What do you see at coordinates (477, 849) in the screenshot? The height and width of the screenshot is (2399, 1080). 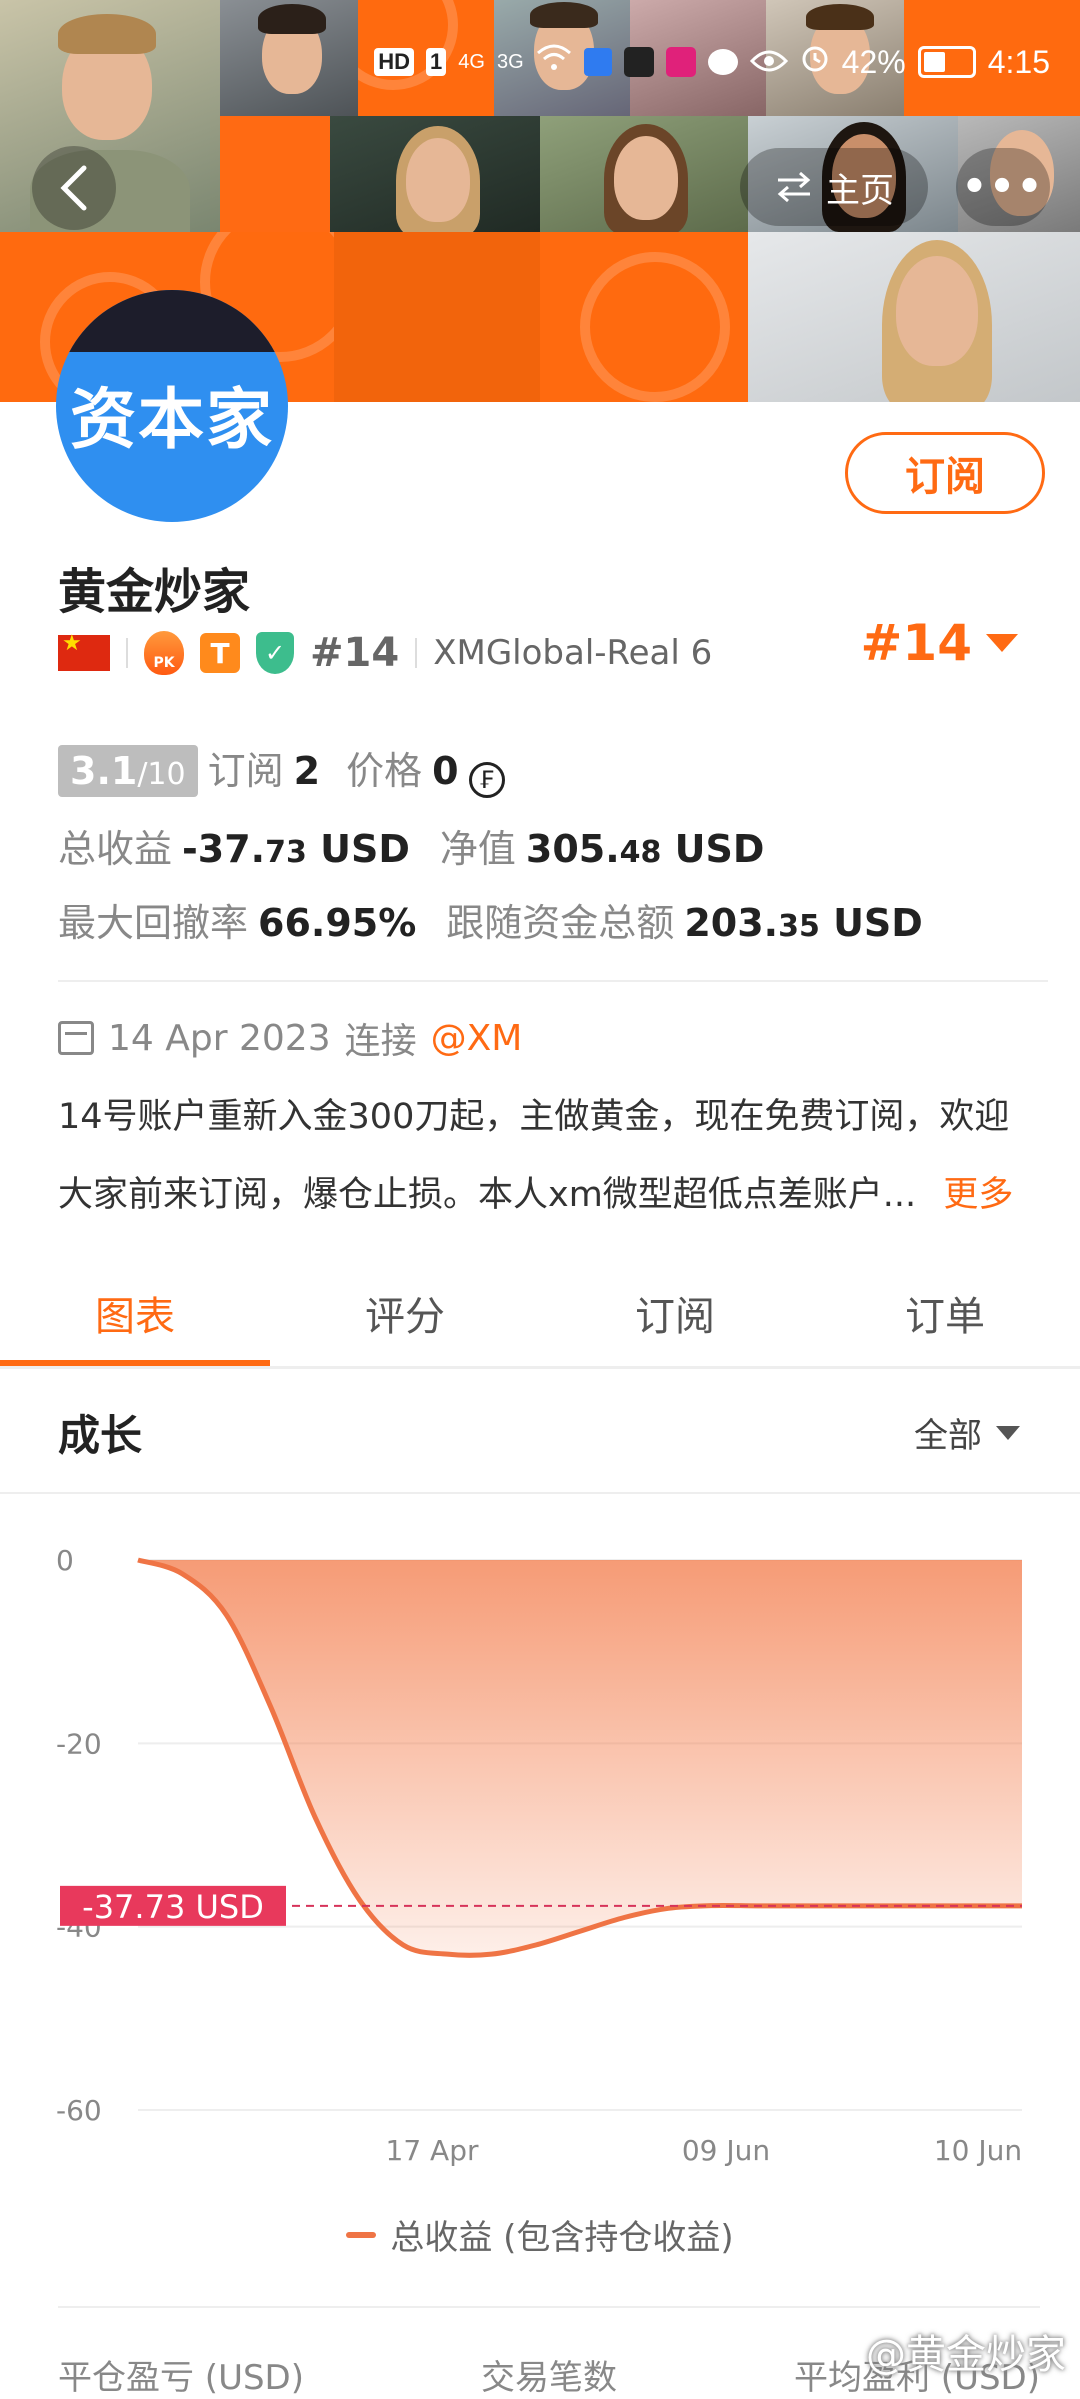 I see `equity-label: 净值` at bounding box center [477, 849].